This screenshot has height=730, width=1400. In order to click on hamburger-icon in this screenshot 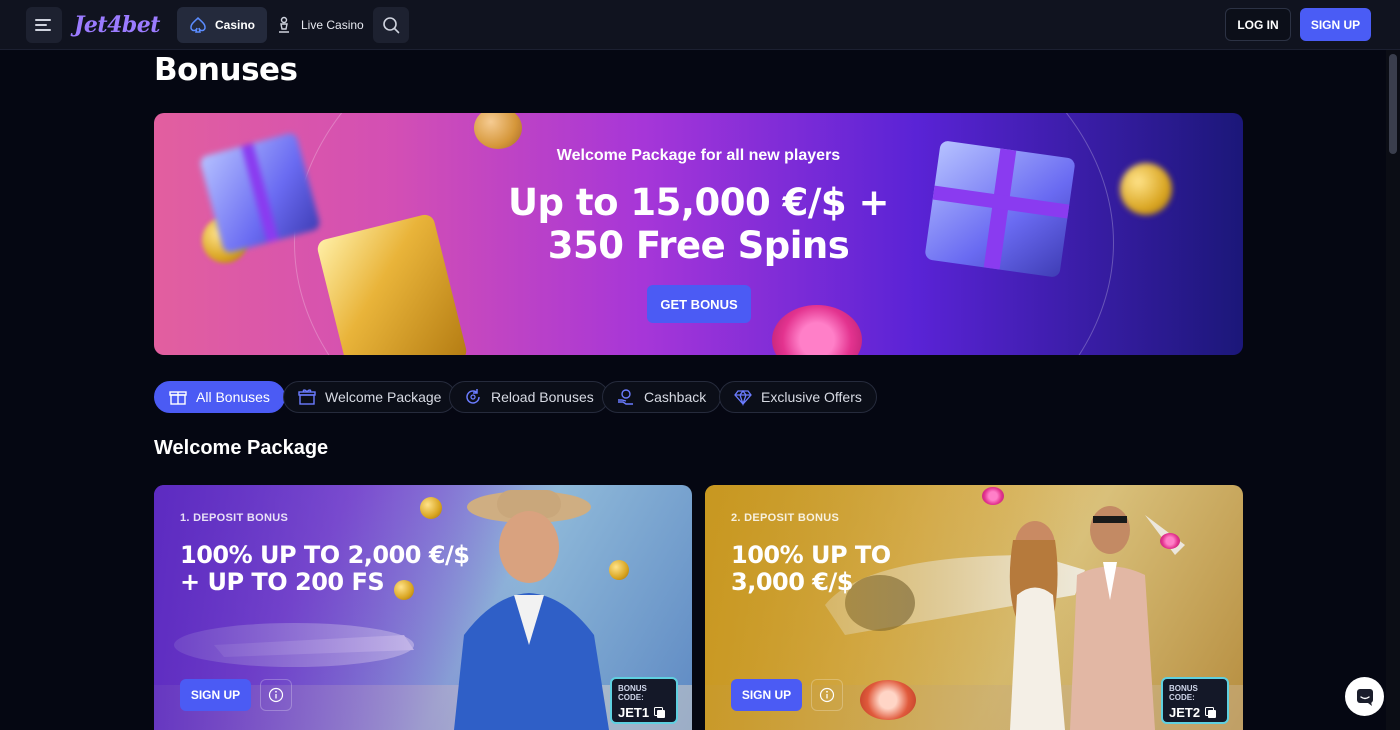, I will do `click(43, 25)`.